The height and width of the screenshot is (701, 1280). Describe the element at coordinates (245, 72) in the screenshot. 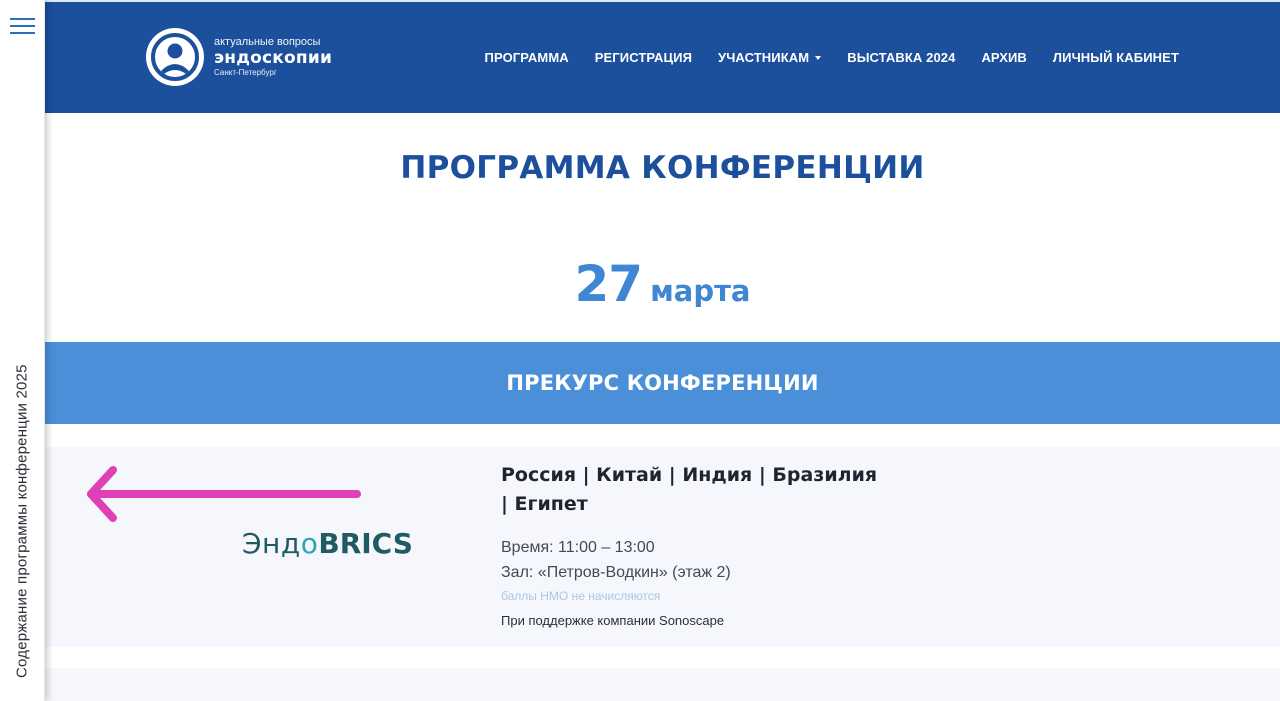

I see `logo-city-text: Санкт-Петербург` at that location.